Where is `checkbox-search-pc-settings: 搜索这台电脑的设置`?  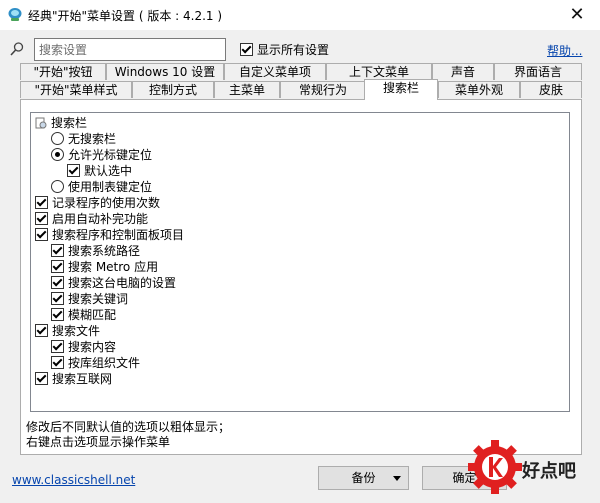
checkbox-search-pc-settings: 搜索这台电脑的设置 is located at coordinates (113, 283).